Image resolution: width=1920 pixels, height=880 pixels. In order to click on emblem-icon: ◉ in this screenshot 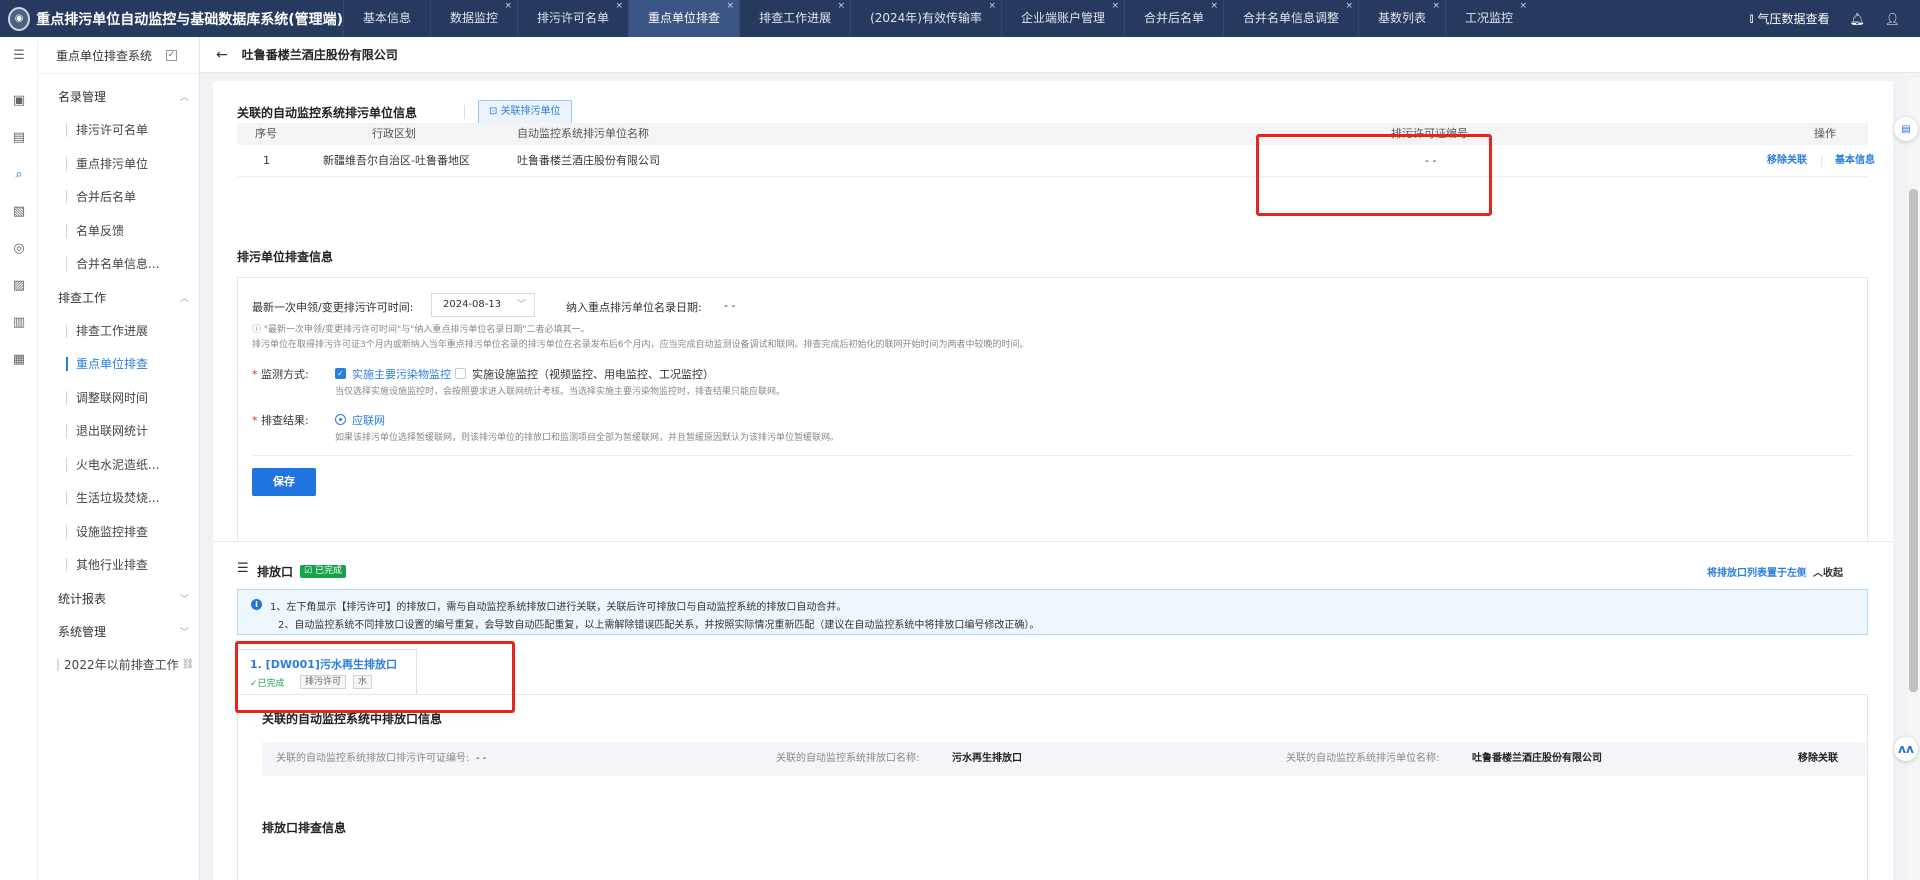, I will do `click(19, 18)`.